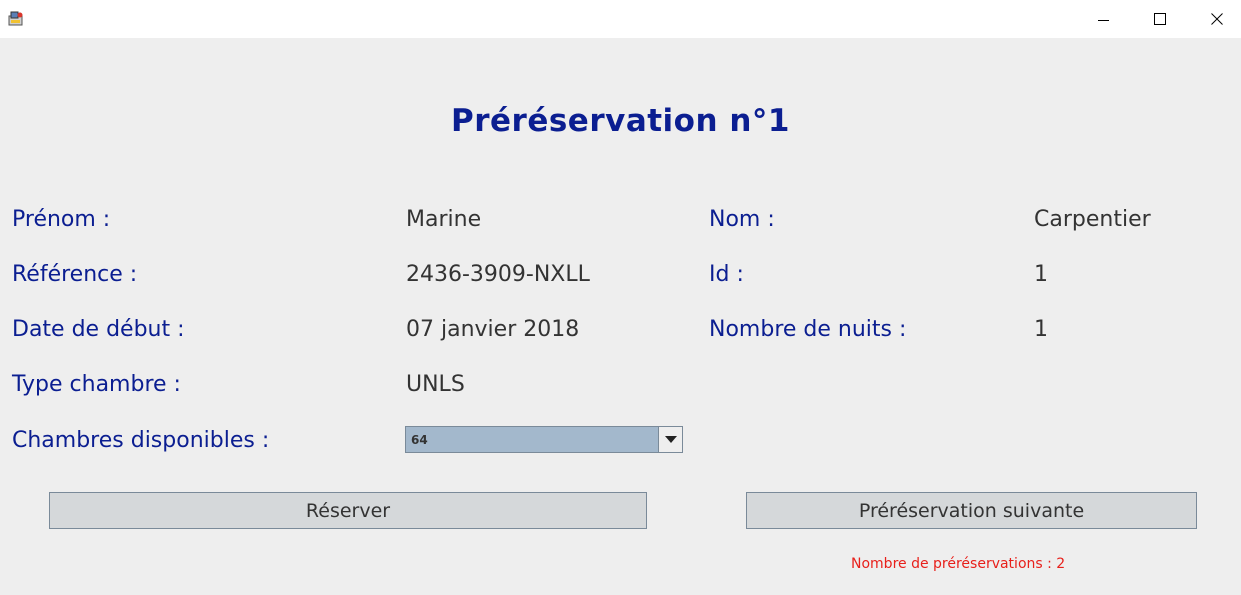  I want to click on reserver-button: Réserver, so click(348, 510).